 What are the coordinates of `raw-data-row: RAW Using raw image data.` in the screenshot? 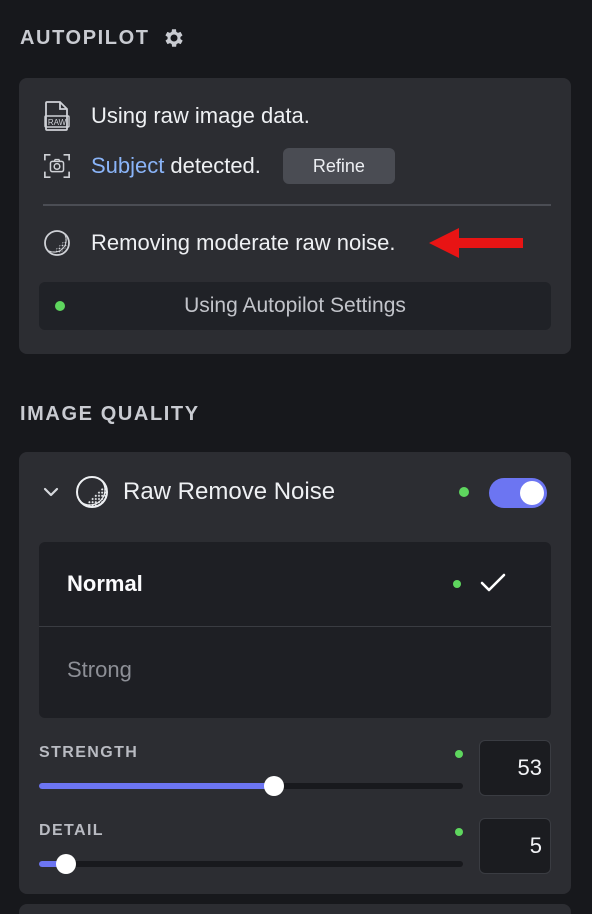 It's located at (297, 116).